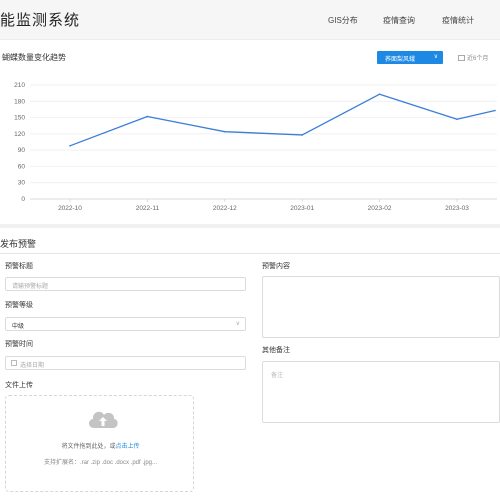 The image size is (500, 500). What do you see at coordinates (277, 376) in the screenshot?
I see `remark-placeholder: 备注` at bounding box center [277, 376].